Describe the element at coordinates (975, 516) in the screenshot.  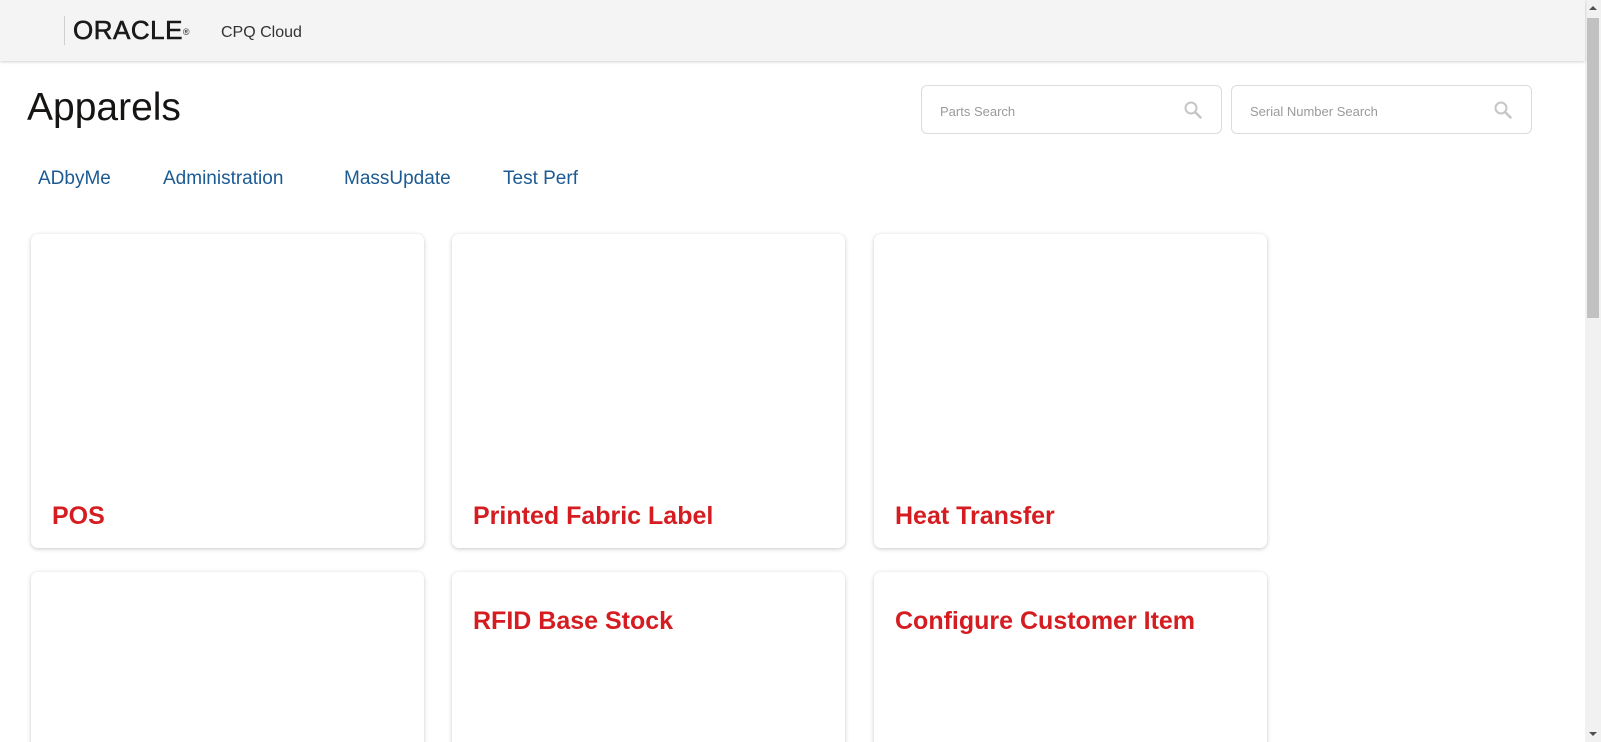
I see `card-title: Heat Transfer` at that location.